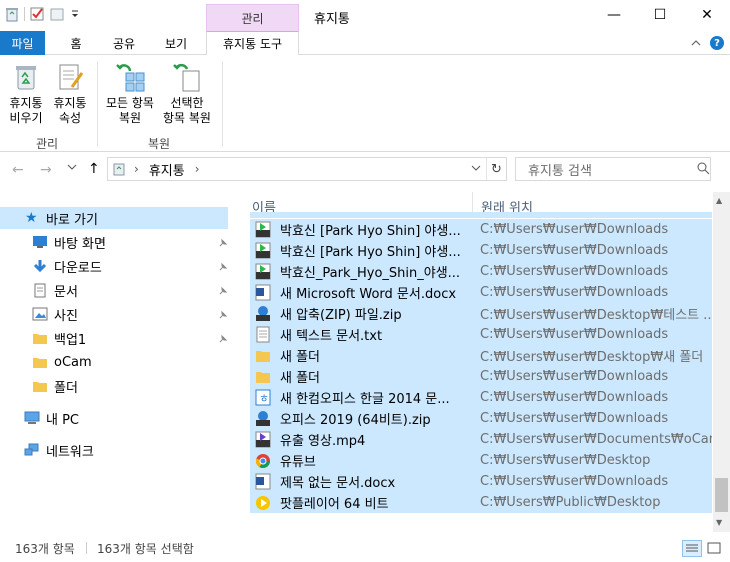 This screenshot has height=562, width=730. I want to click on pictures-icon, so click(40, 314).